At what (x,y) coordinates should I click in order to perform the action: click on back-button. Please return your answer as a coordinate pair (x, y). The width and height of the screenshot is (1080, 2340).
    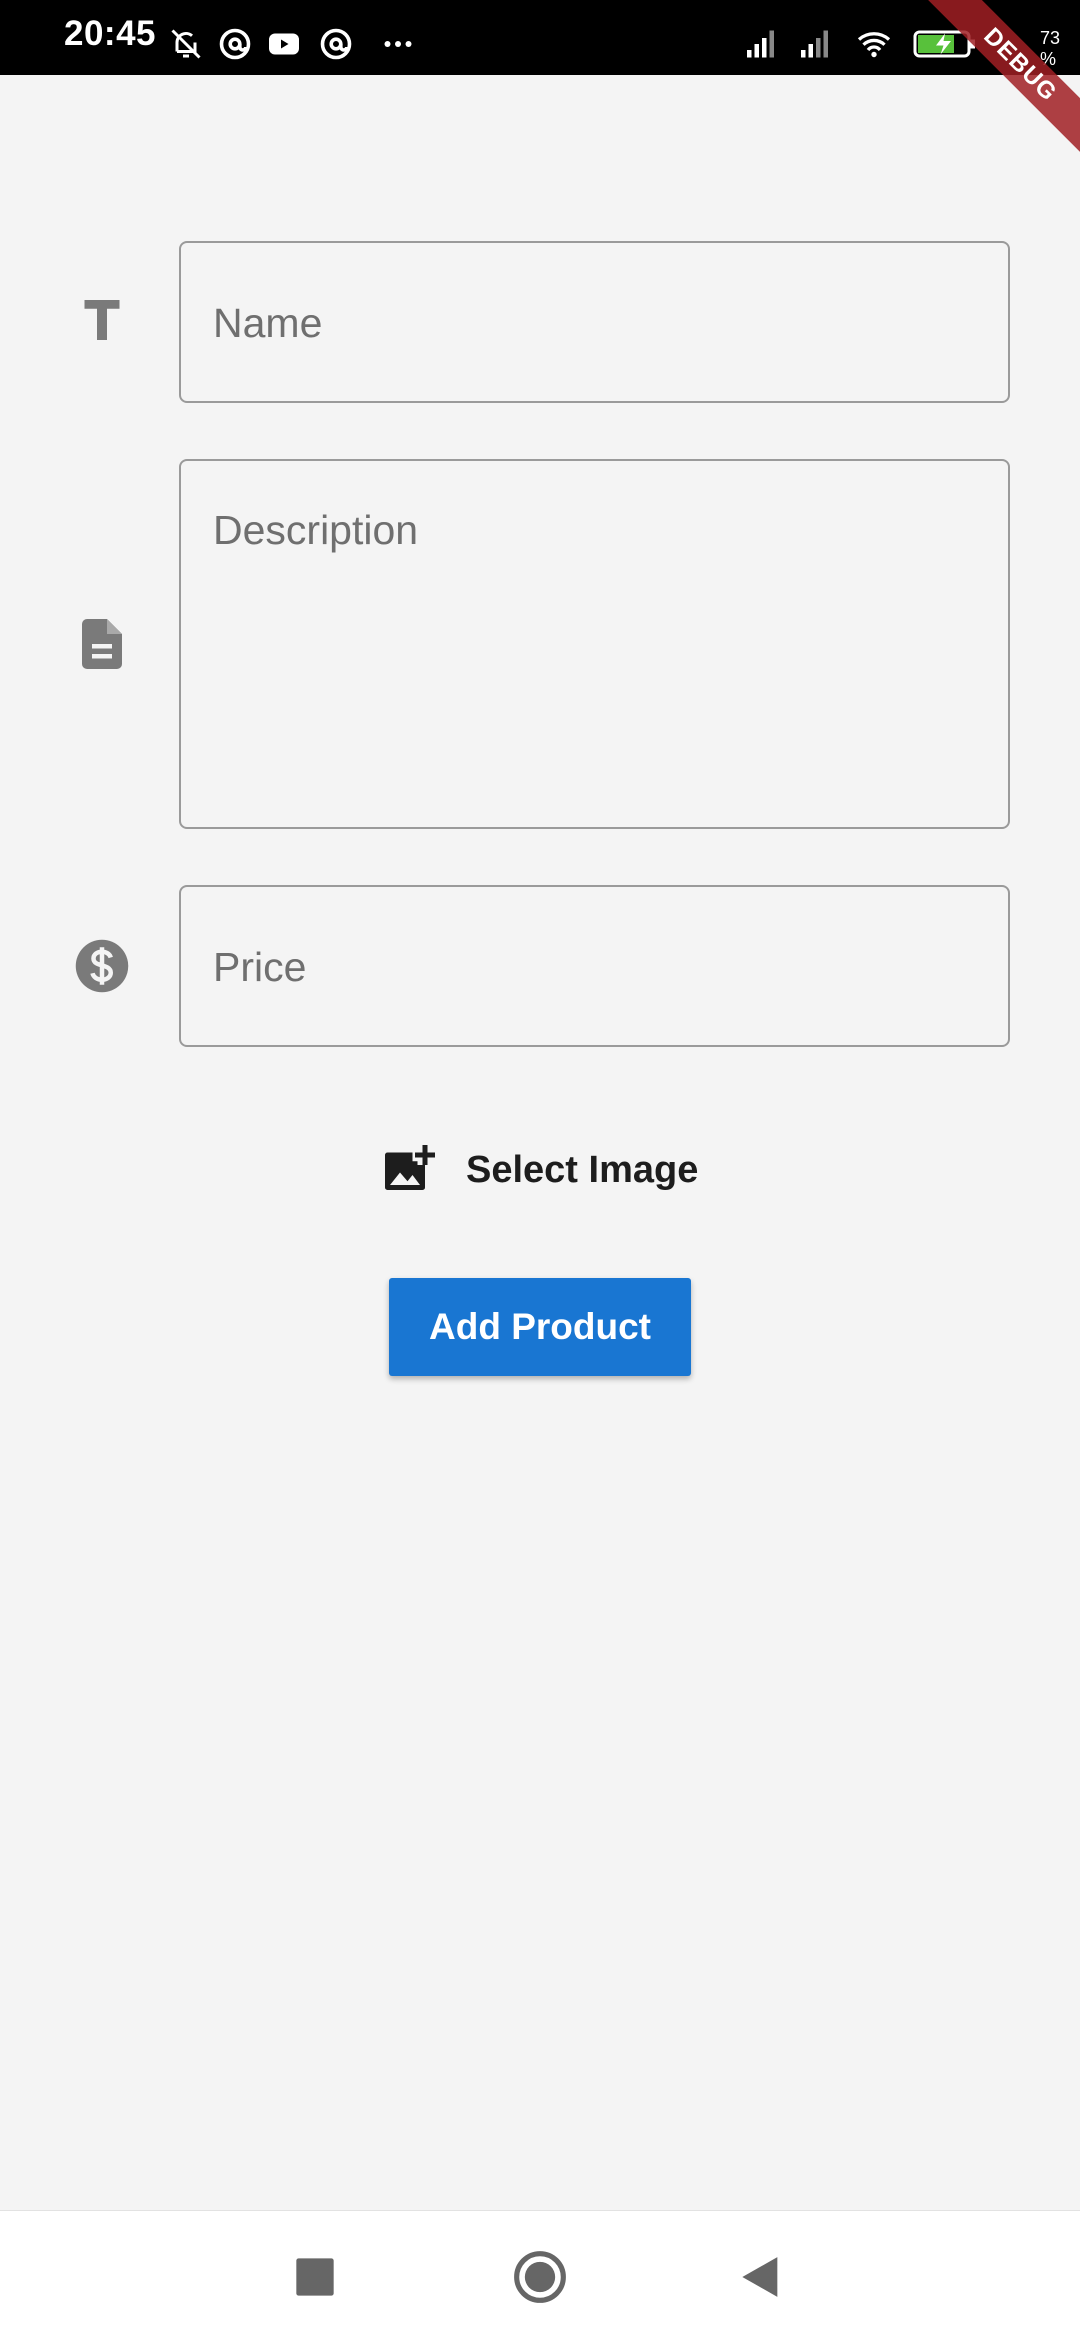
    Looking at the image, I should click on (761, 2277).